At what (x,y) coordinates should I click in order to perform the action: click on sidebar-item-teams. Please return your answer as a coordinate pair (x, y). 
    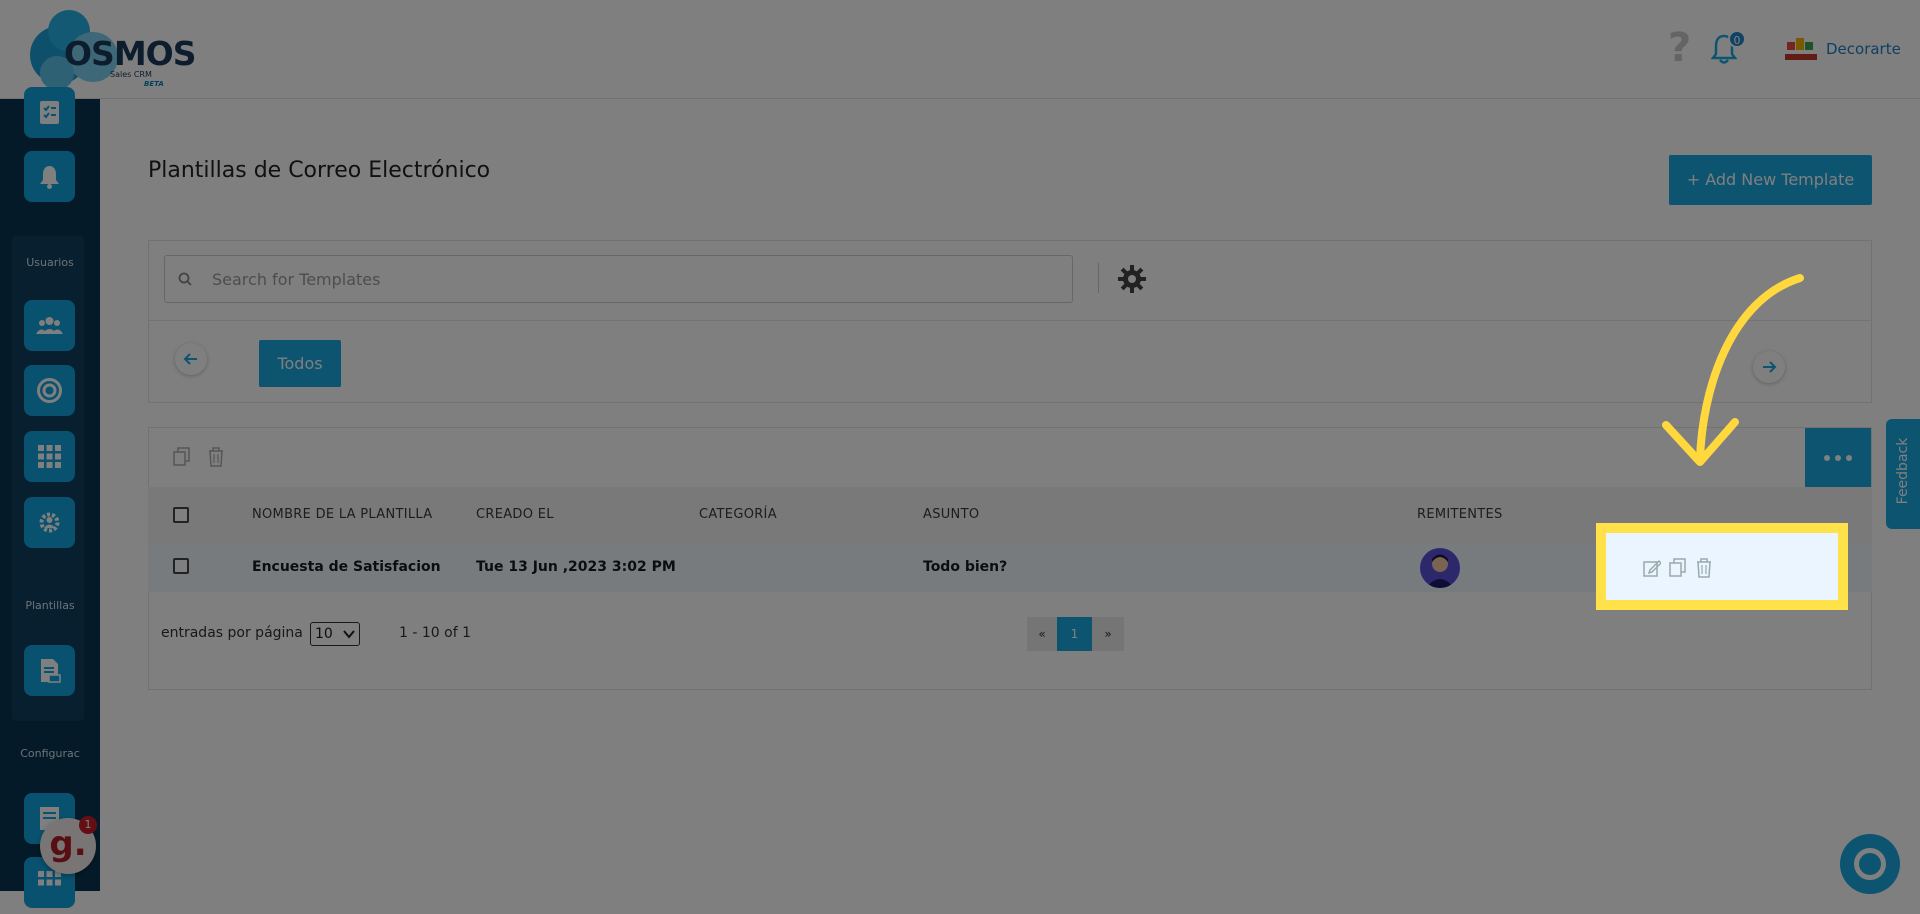
    Looking at the image, I should click on (49, 522).